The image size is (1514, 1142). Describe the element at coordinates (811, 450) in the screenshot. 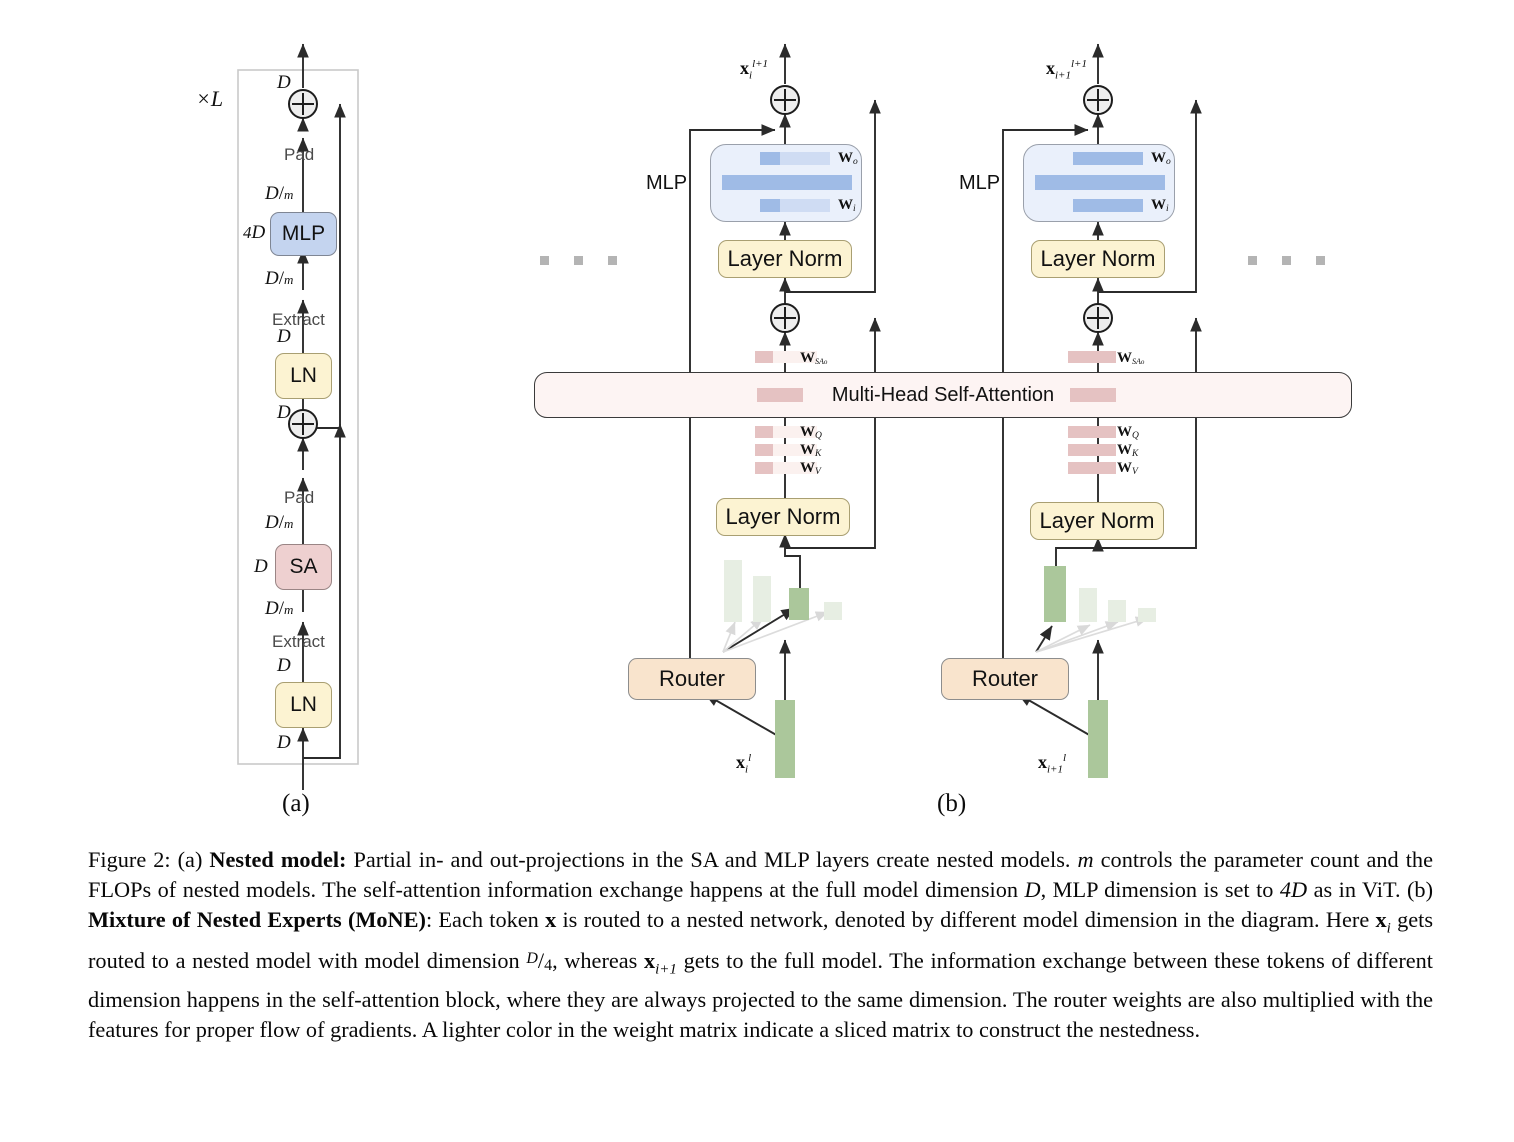

I see `weight-label-wk-left: WK` at that location.